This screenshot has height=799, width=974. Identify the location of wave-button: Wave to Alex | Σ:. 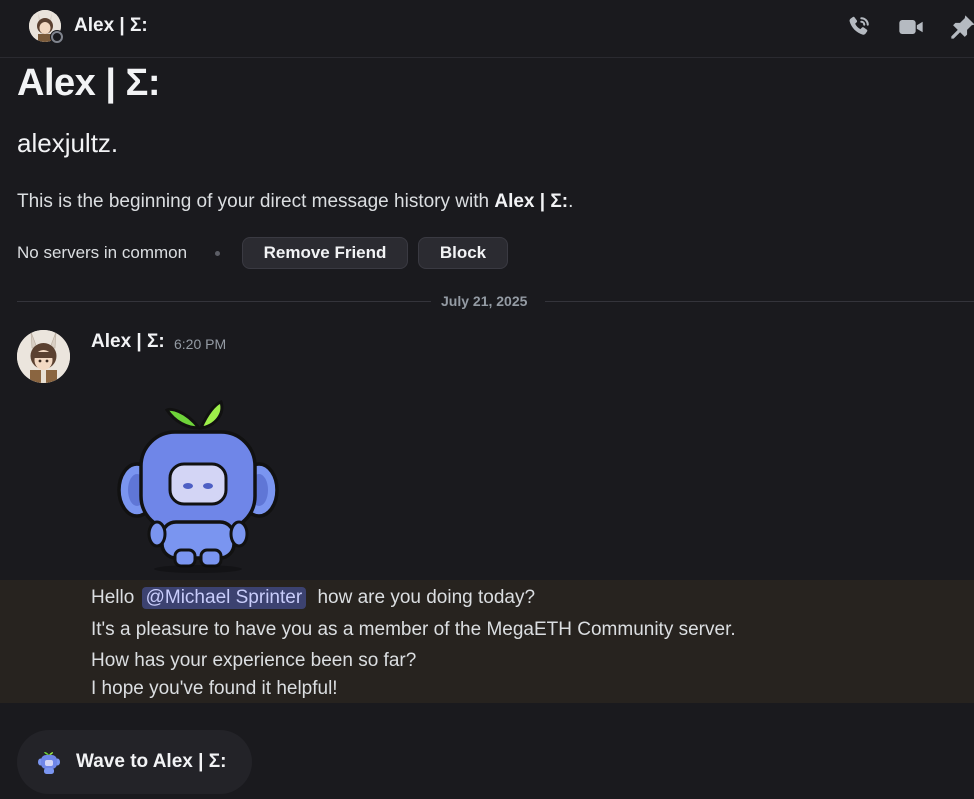
(134, 762).